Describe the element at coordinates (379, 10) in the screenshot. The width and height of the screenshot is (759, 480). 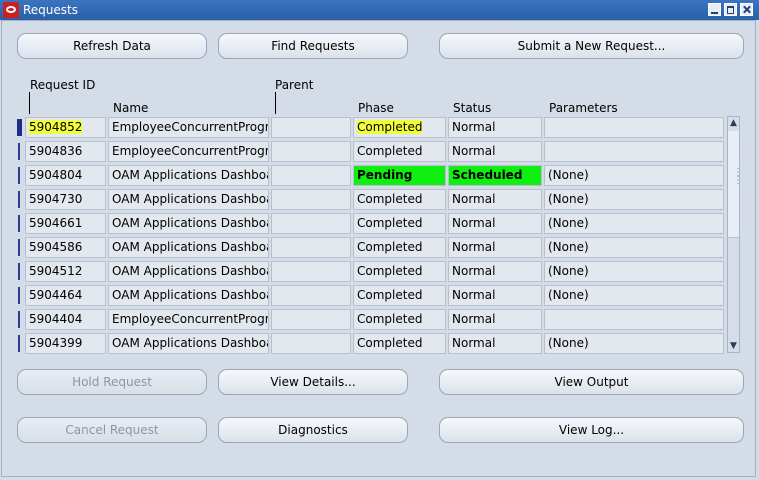
I see `window-titlebar: Requests` at that location.